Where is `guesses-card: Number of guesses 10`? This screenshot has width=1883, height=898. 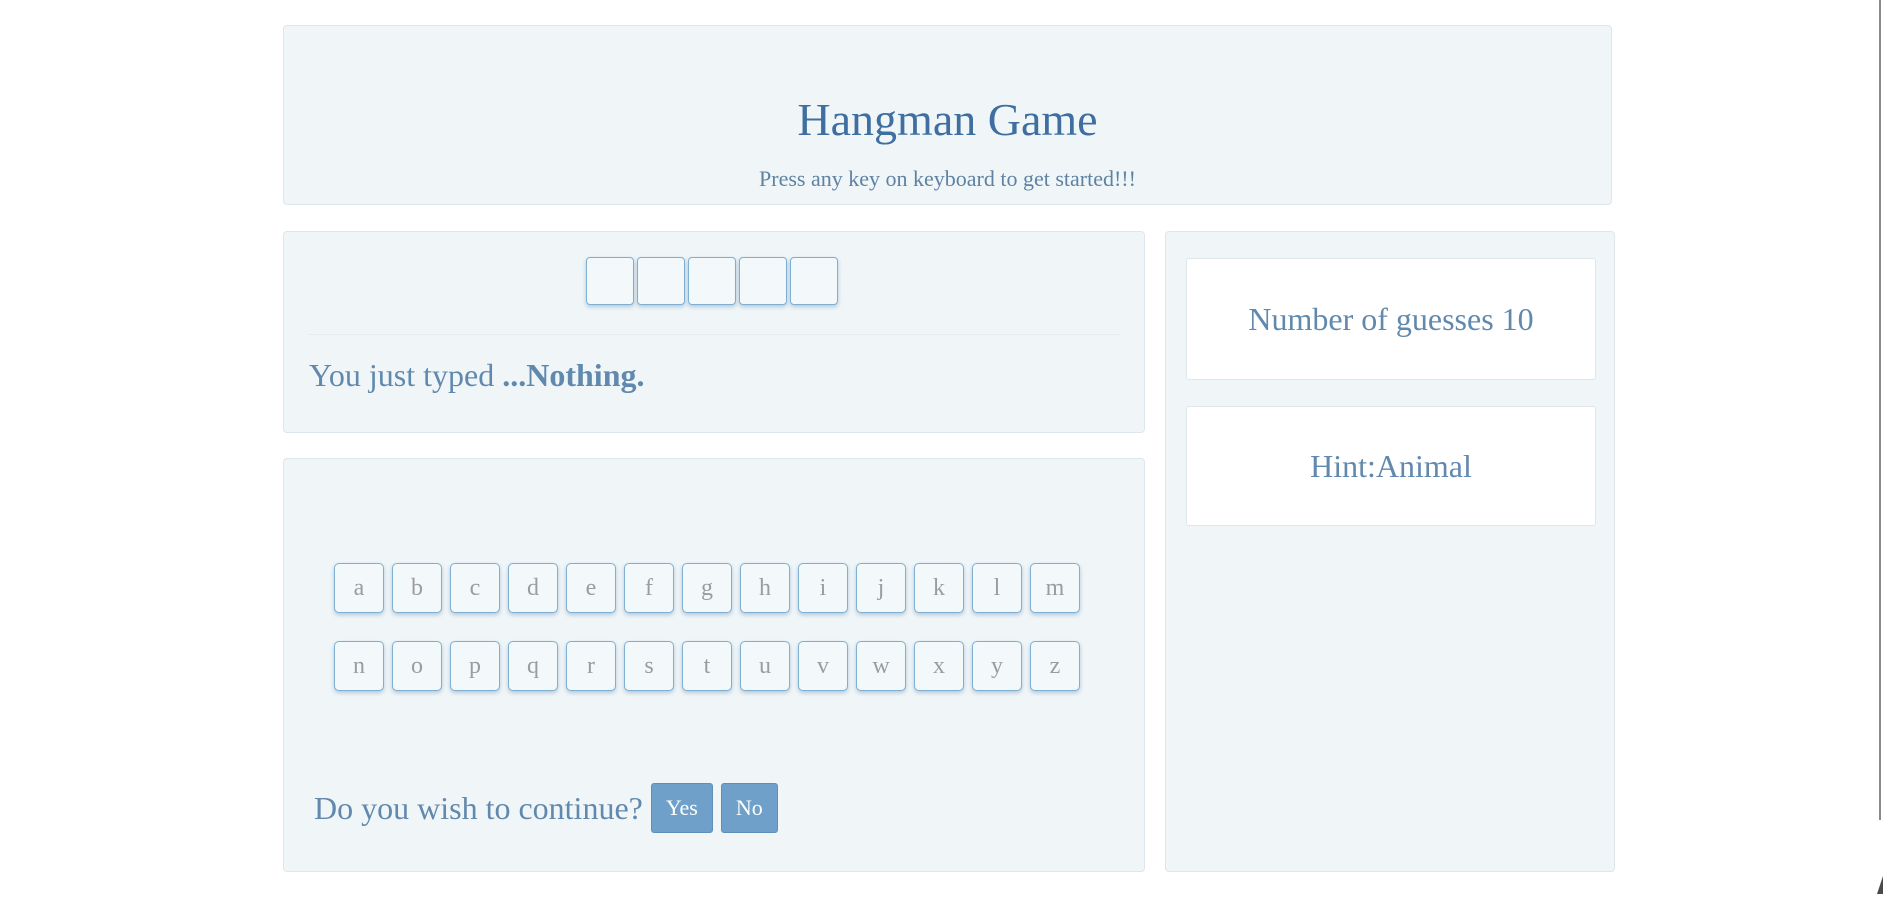 guesses-card: Number of guesses 10 is located at coordinates (1391, 319).